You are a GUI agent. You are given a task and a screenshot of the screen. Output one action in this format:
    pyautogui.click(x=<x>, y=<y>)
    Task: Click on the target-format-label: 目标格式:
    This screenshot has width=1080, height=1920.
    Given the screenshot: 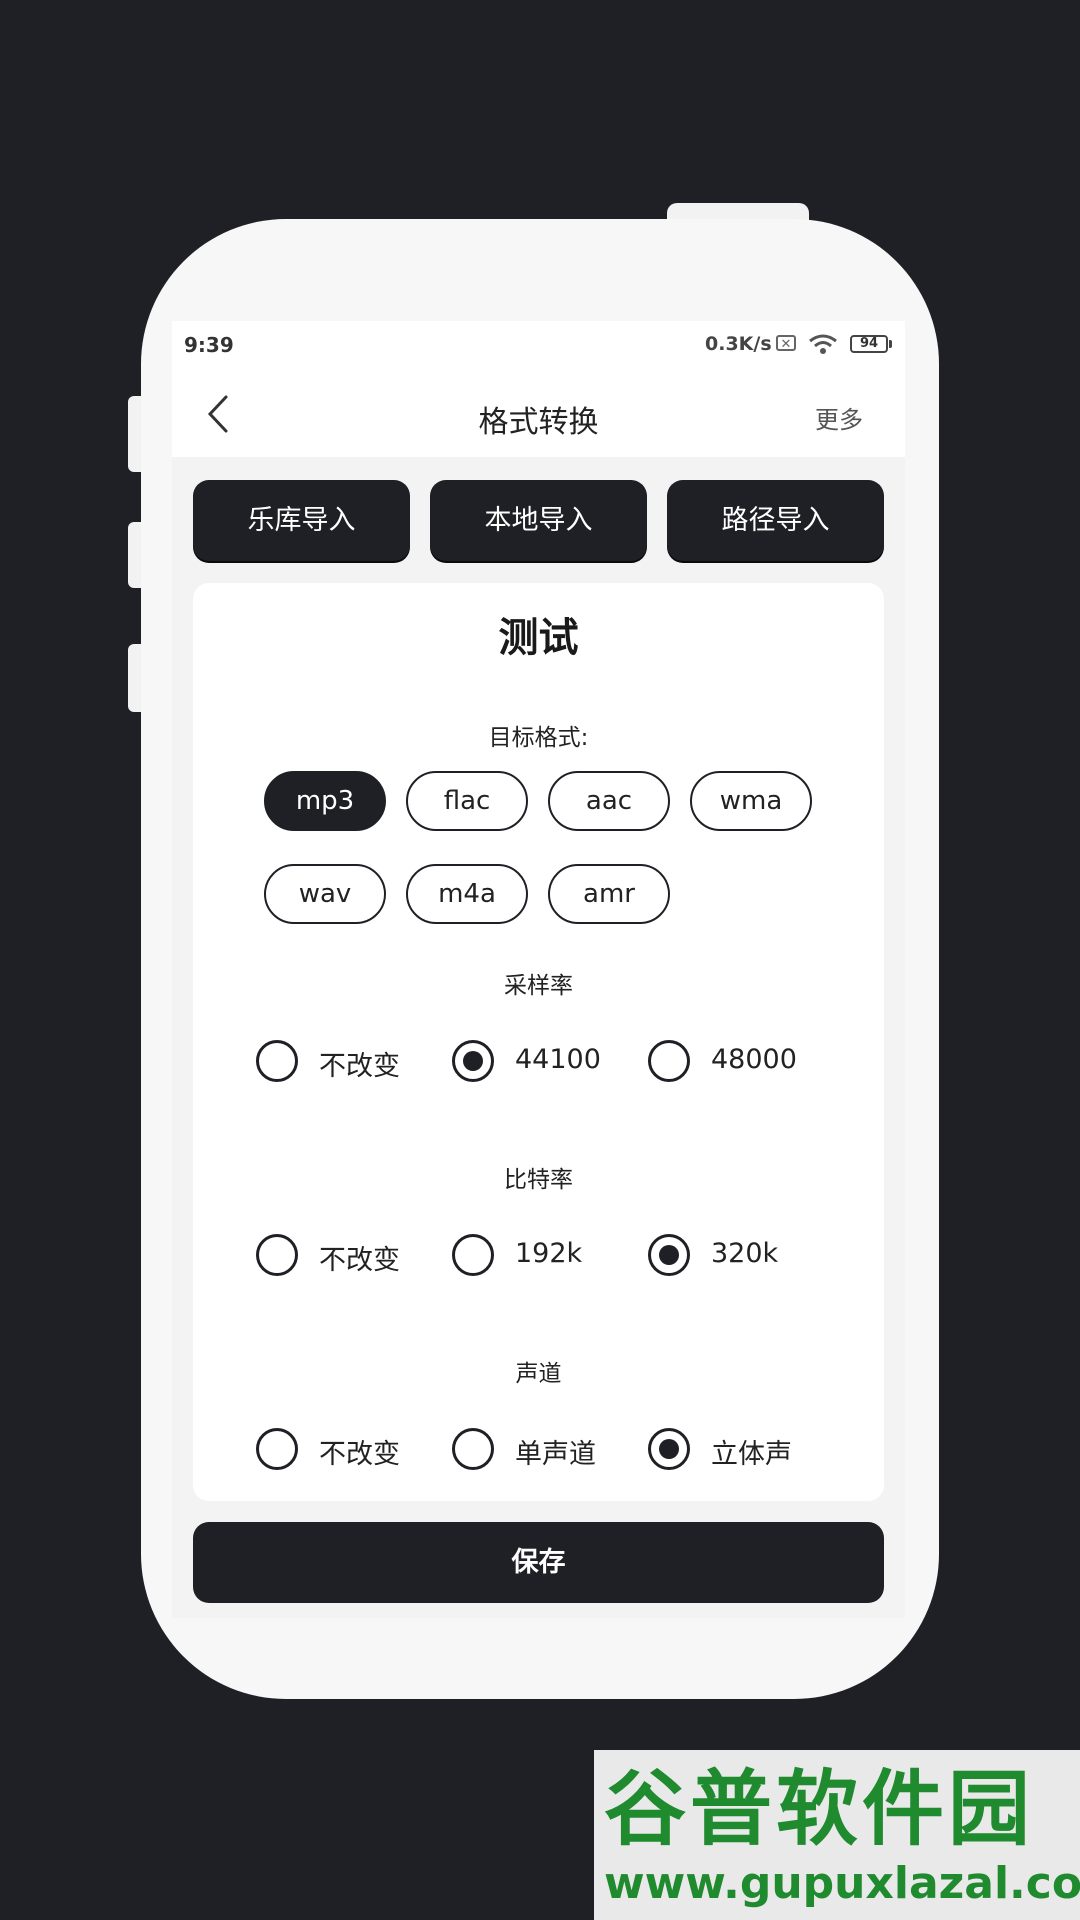 What is the action you would take?
    pyautogui.click(x=538, y=738)
    